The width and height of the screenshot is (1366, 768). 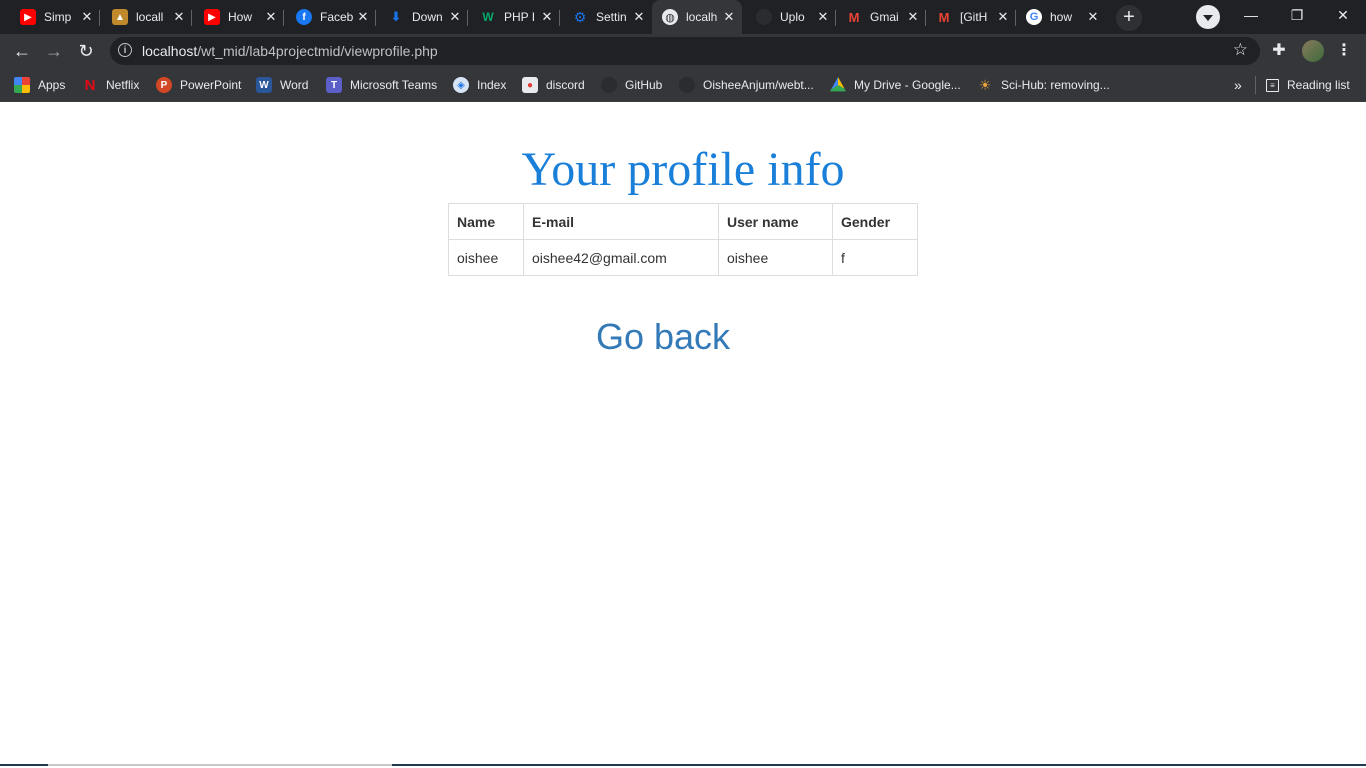 What do you see at coordinates (838, 84) in the screenshot?
I see `drive-icon` at bounding box center [838, 84].